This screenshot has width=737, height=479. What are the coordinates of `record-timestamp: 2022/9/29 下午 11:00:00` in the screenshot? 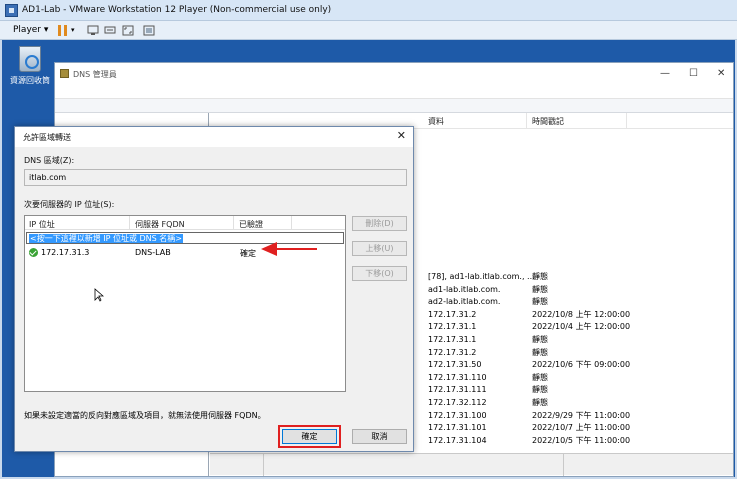 It's located at (581, 415).